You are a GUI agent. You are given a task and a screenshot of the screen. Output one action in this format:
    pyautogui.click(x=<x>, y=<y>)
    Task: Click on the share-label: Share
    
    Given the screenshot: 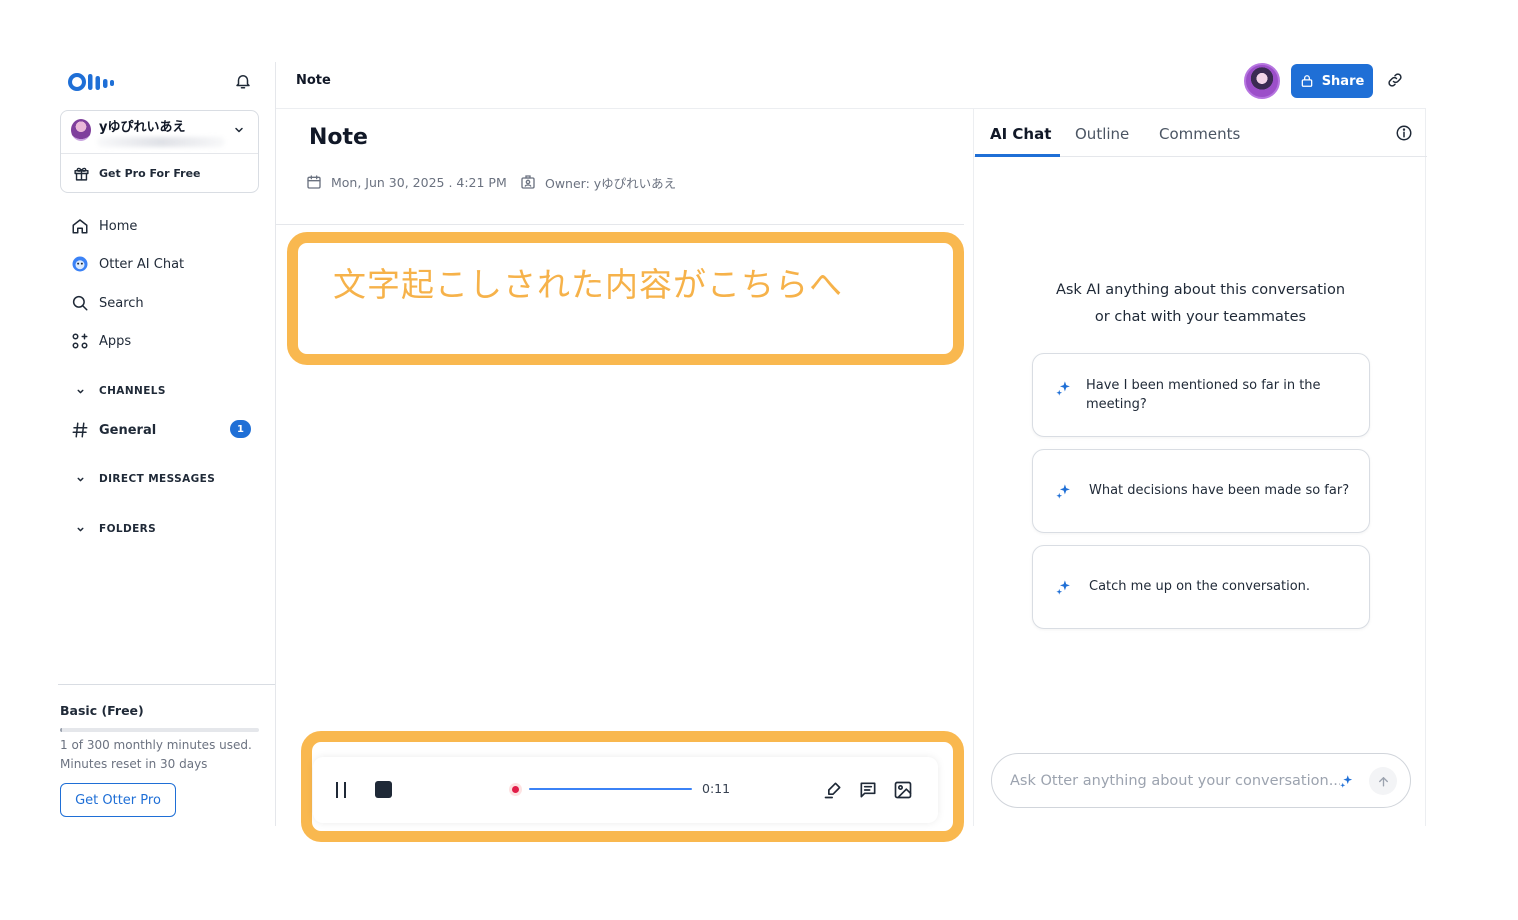 What is the action you would take?
    pyautogui.click(x=1343, y=81)
    